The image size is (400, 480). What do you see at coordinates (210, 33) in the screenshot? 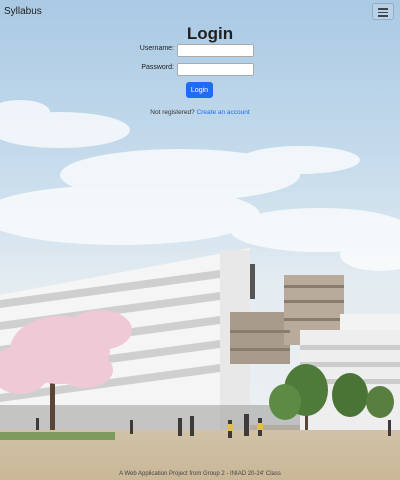
I see `page-title: Login` at bounding box center [210, 33].